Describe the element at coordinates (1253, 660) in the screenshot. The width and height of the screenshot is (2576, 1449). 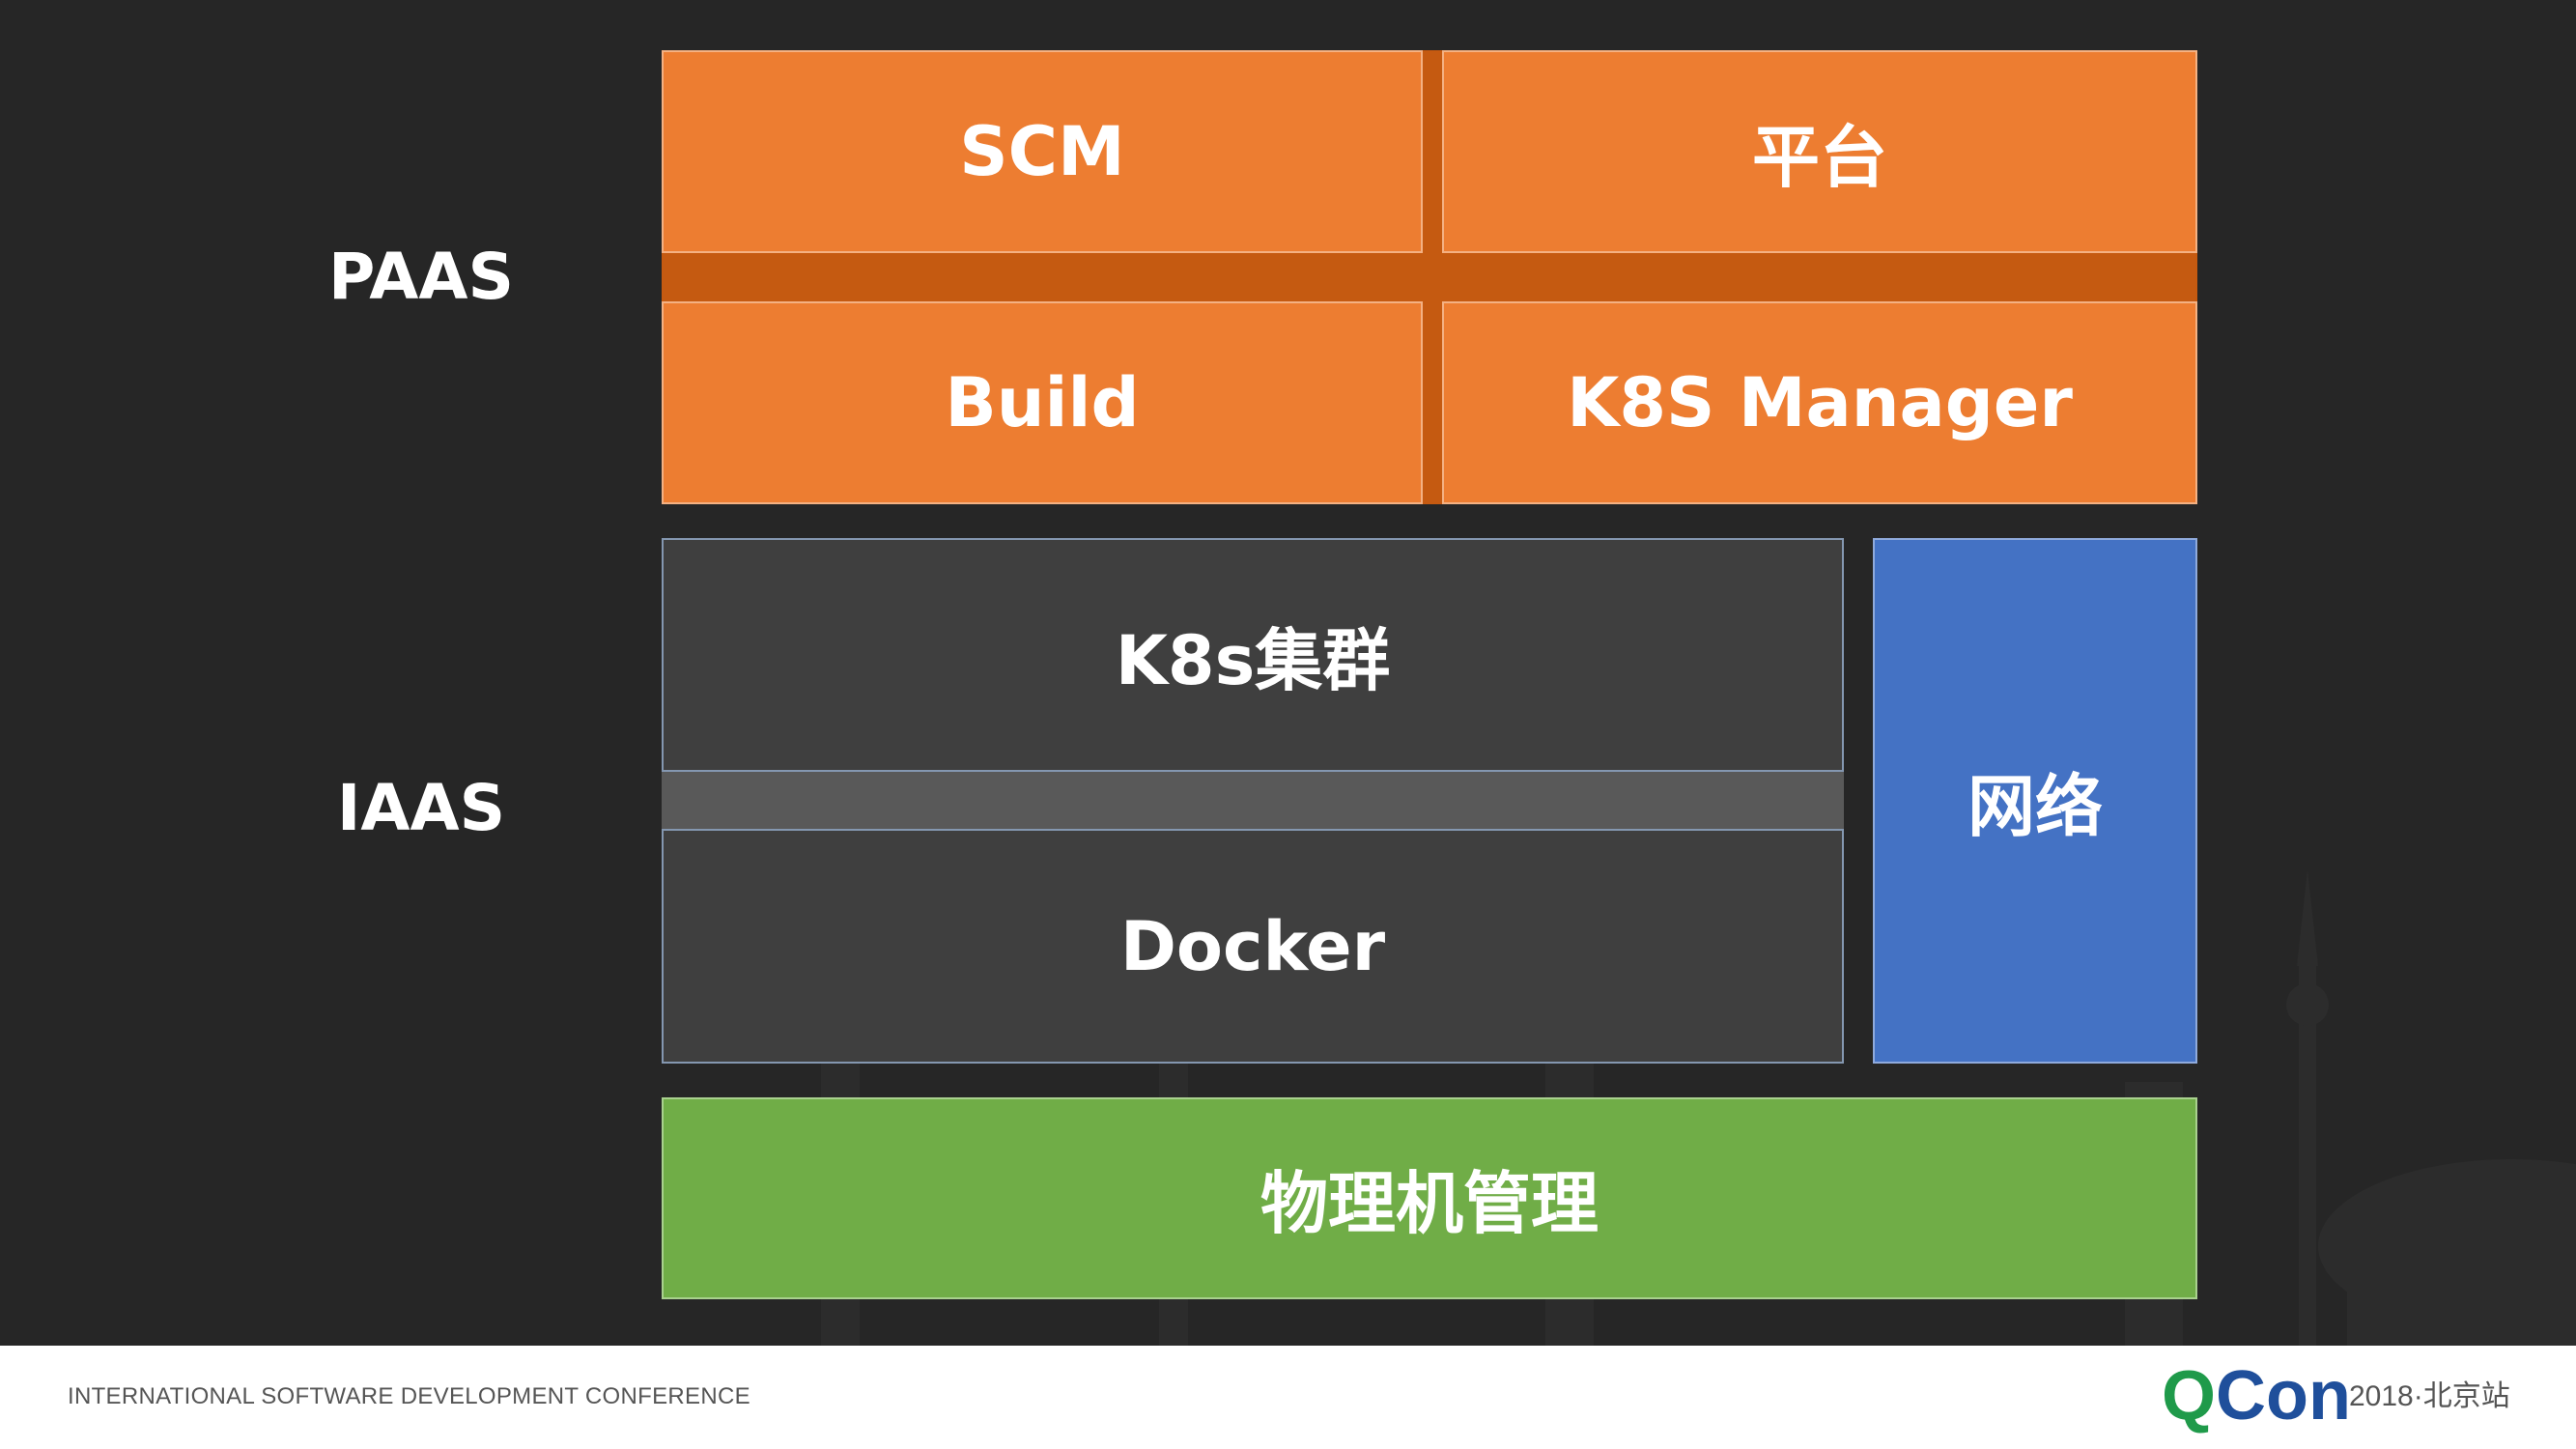
I see `k8s-cluster-label: K8s集群` at that location.